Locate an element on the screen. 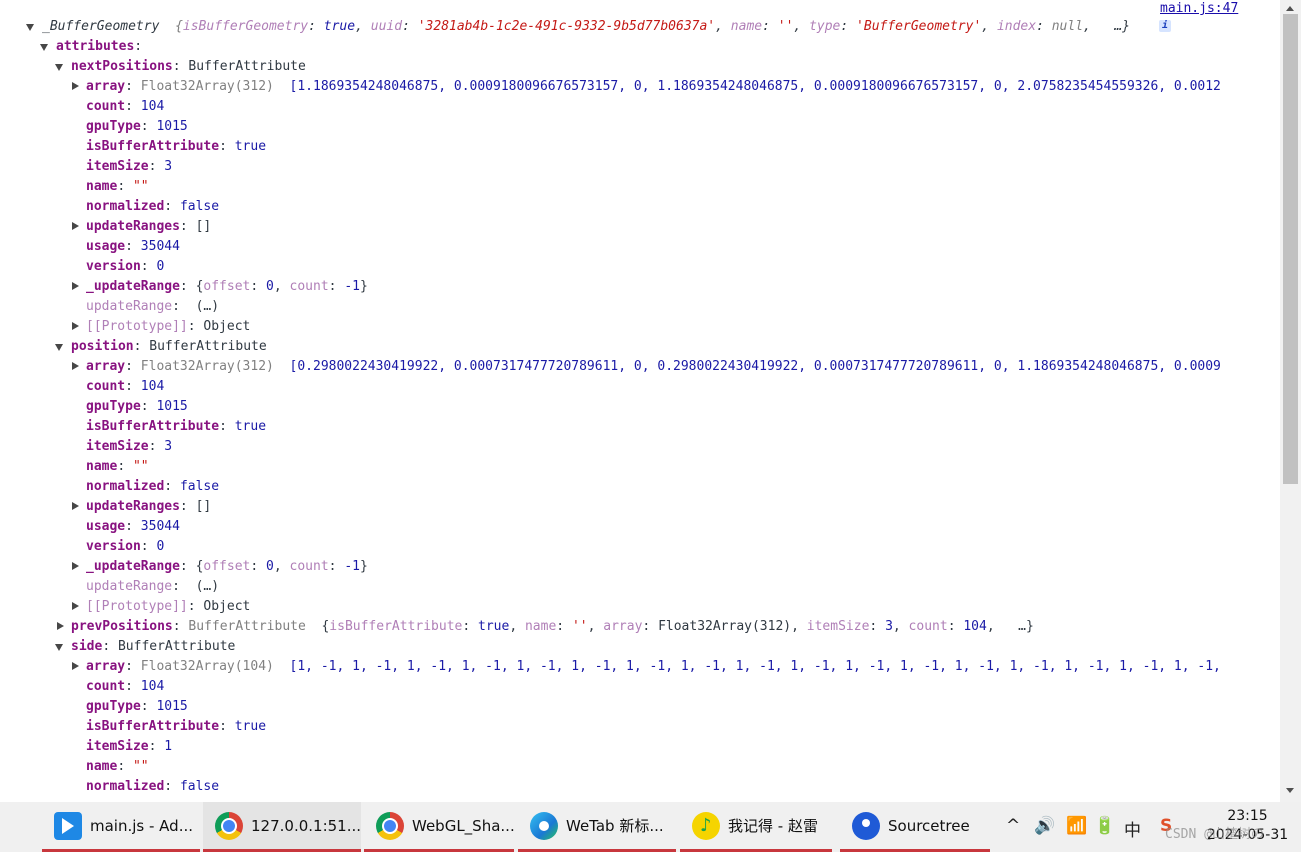 This screenshot has height=852, width=1301. side-row: side: BufferAttribute is located at coordinates (625, 647).